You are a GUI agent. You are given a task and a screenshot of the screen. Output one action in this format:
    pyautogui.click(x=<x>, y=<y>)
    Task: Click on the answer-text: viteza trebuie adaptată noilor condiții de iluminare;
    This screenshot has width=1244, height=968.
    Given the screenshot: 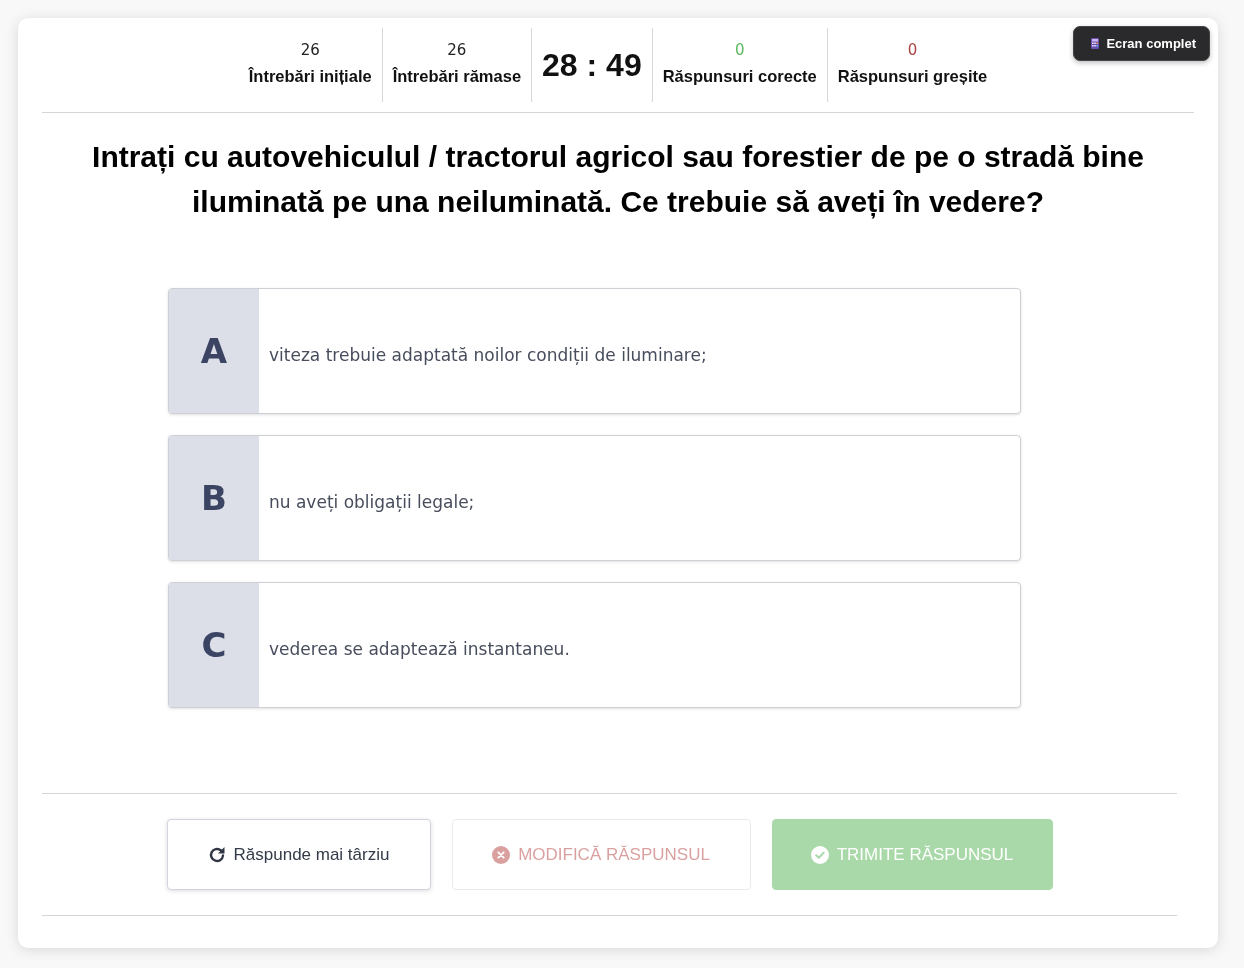 What is the action you would take?
    pyautogui.click(x=488, y=355)
    